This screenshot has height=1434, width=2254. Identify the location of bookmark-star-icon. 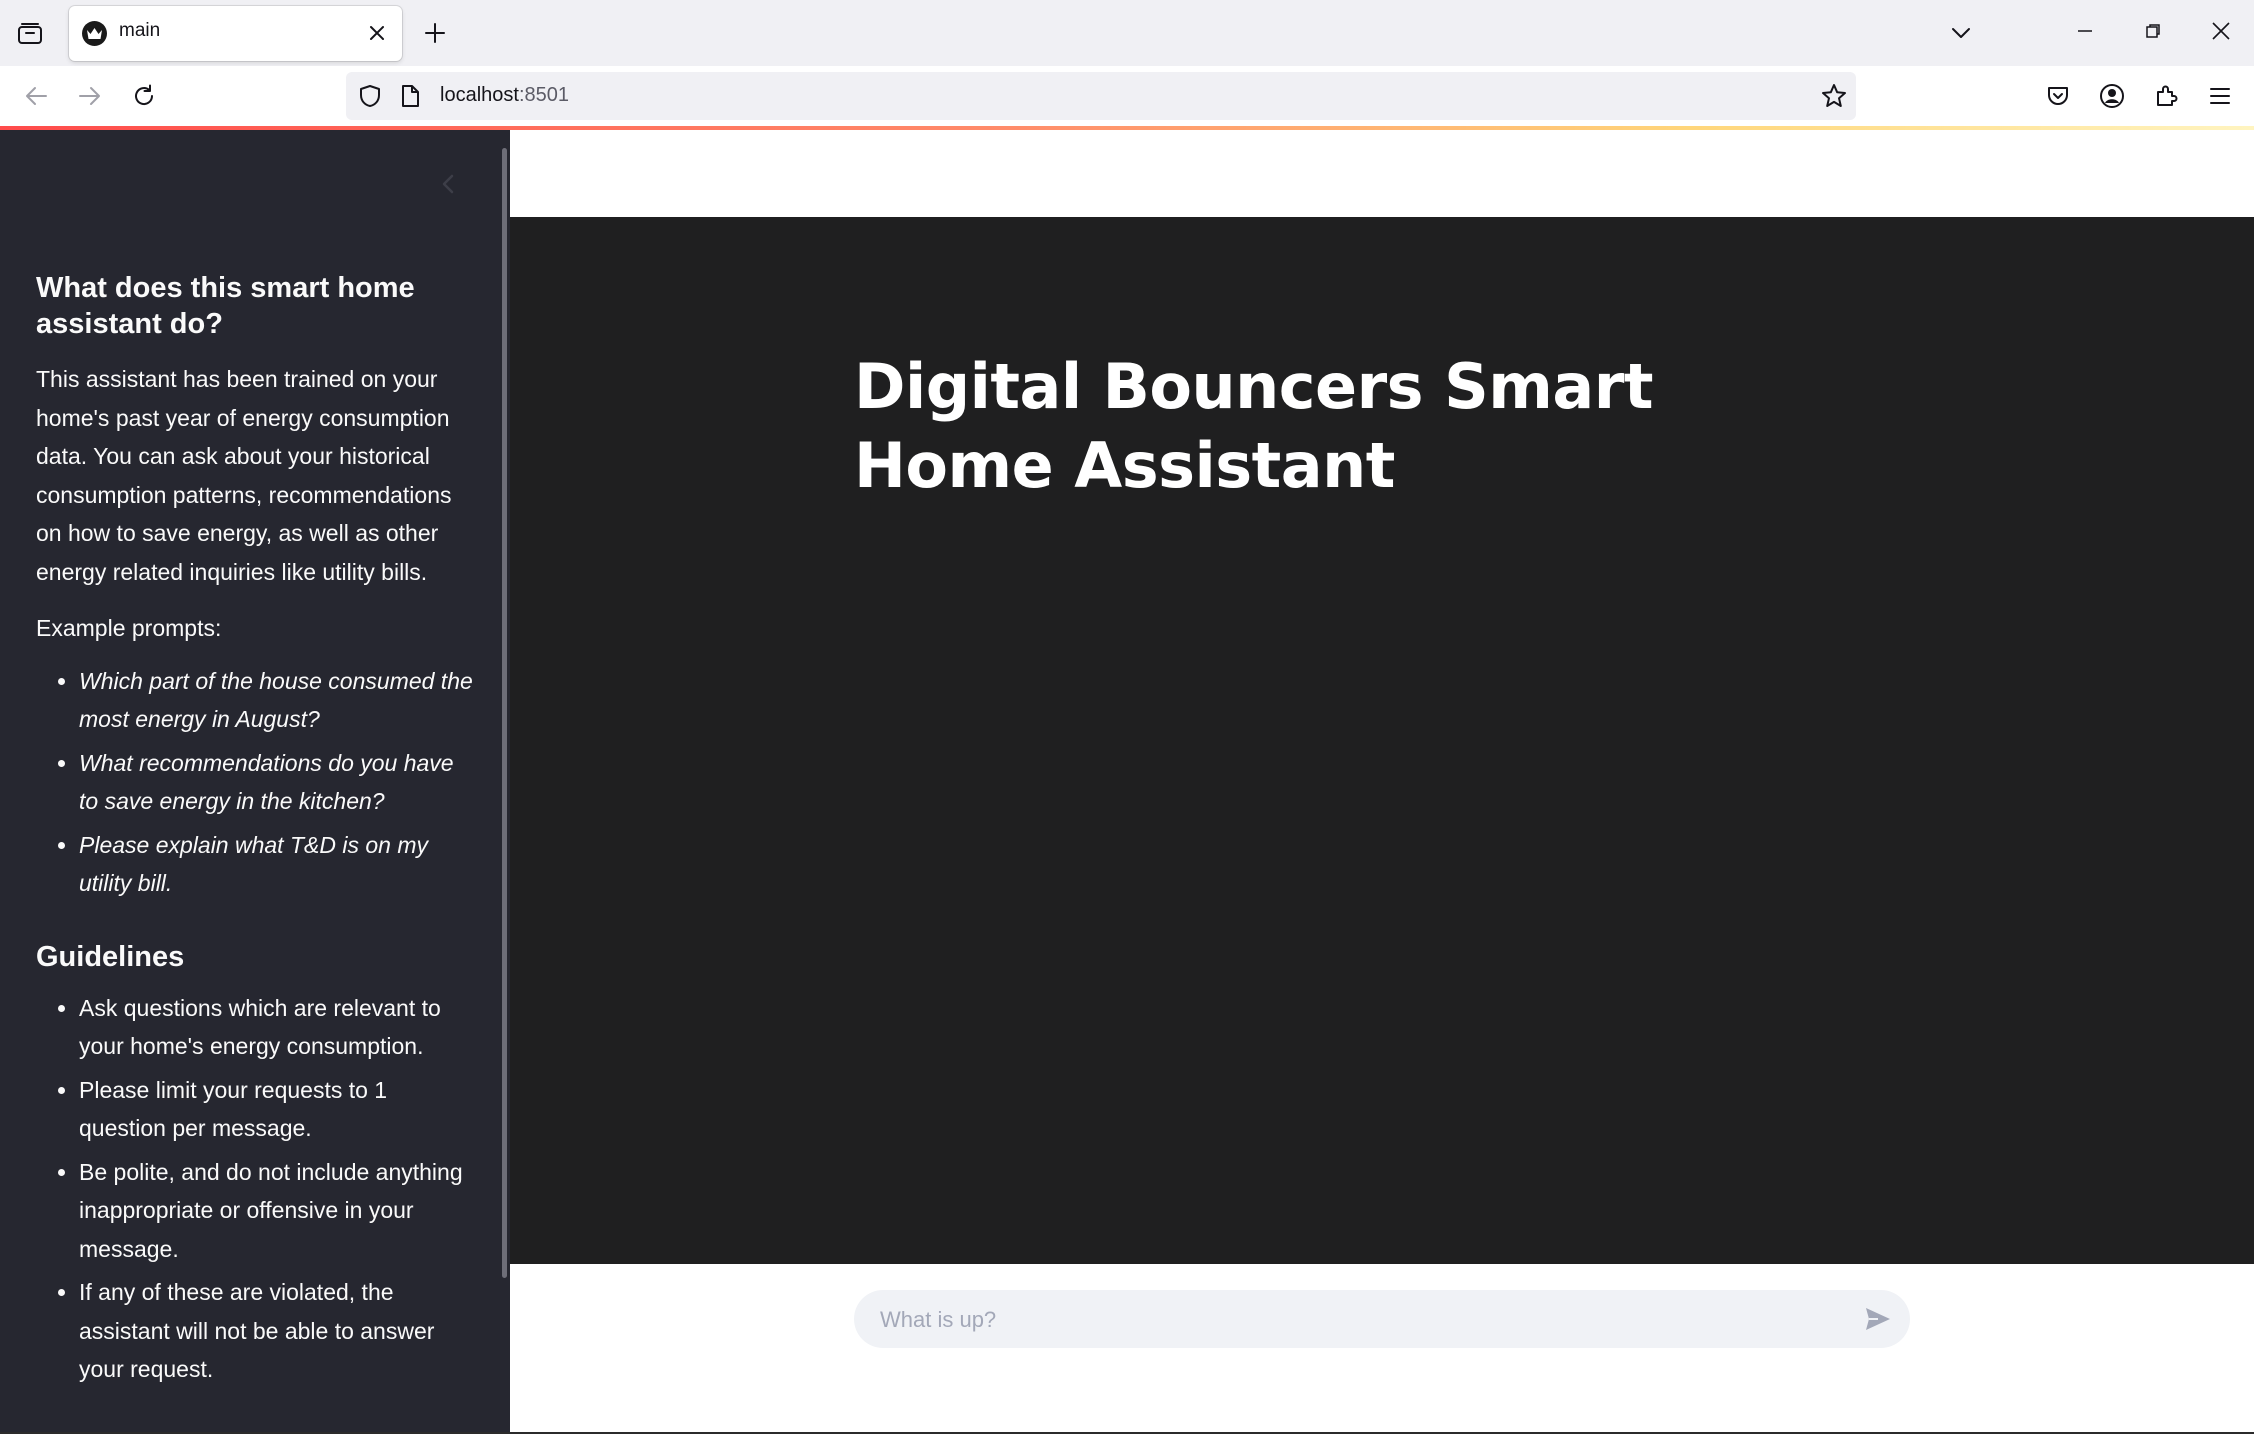
(1834, 96).